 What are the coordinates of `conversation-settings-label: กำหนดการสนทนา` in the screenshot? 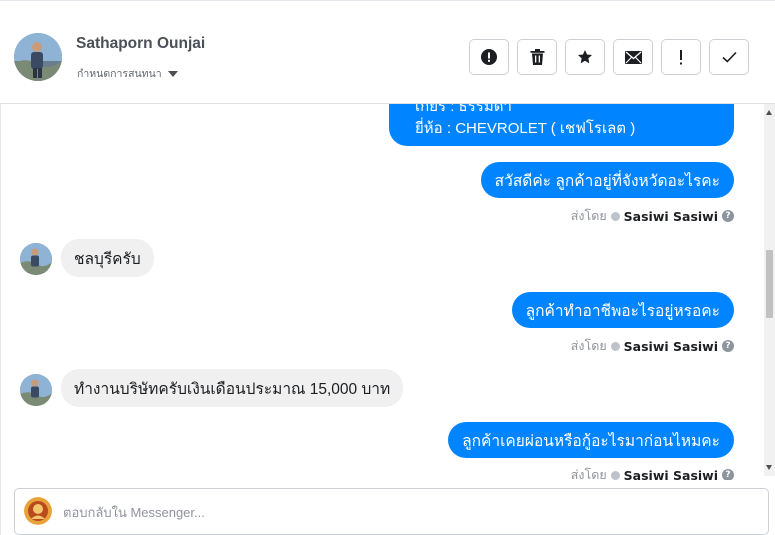 It's located at (119, 74).